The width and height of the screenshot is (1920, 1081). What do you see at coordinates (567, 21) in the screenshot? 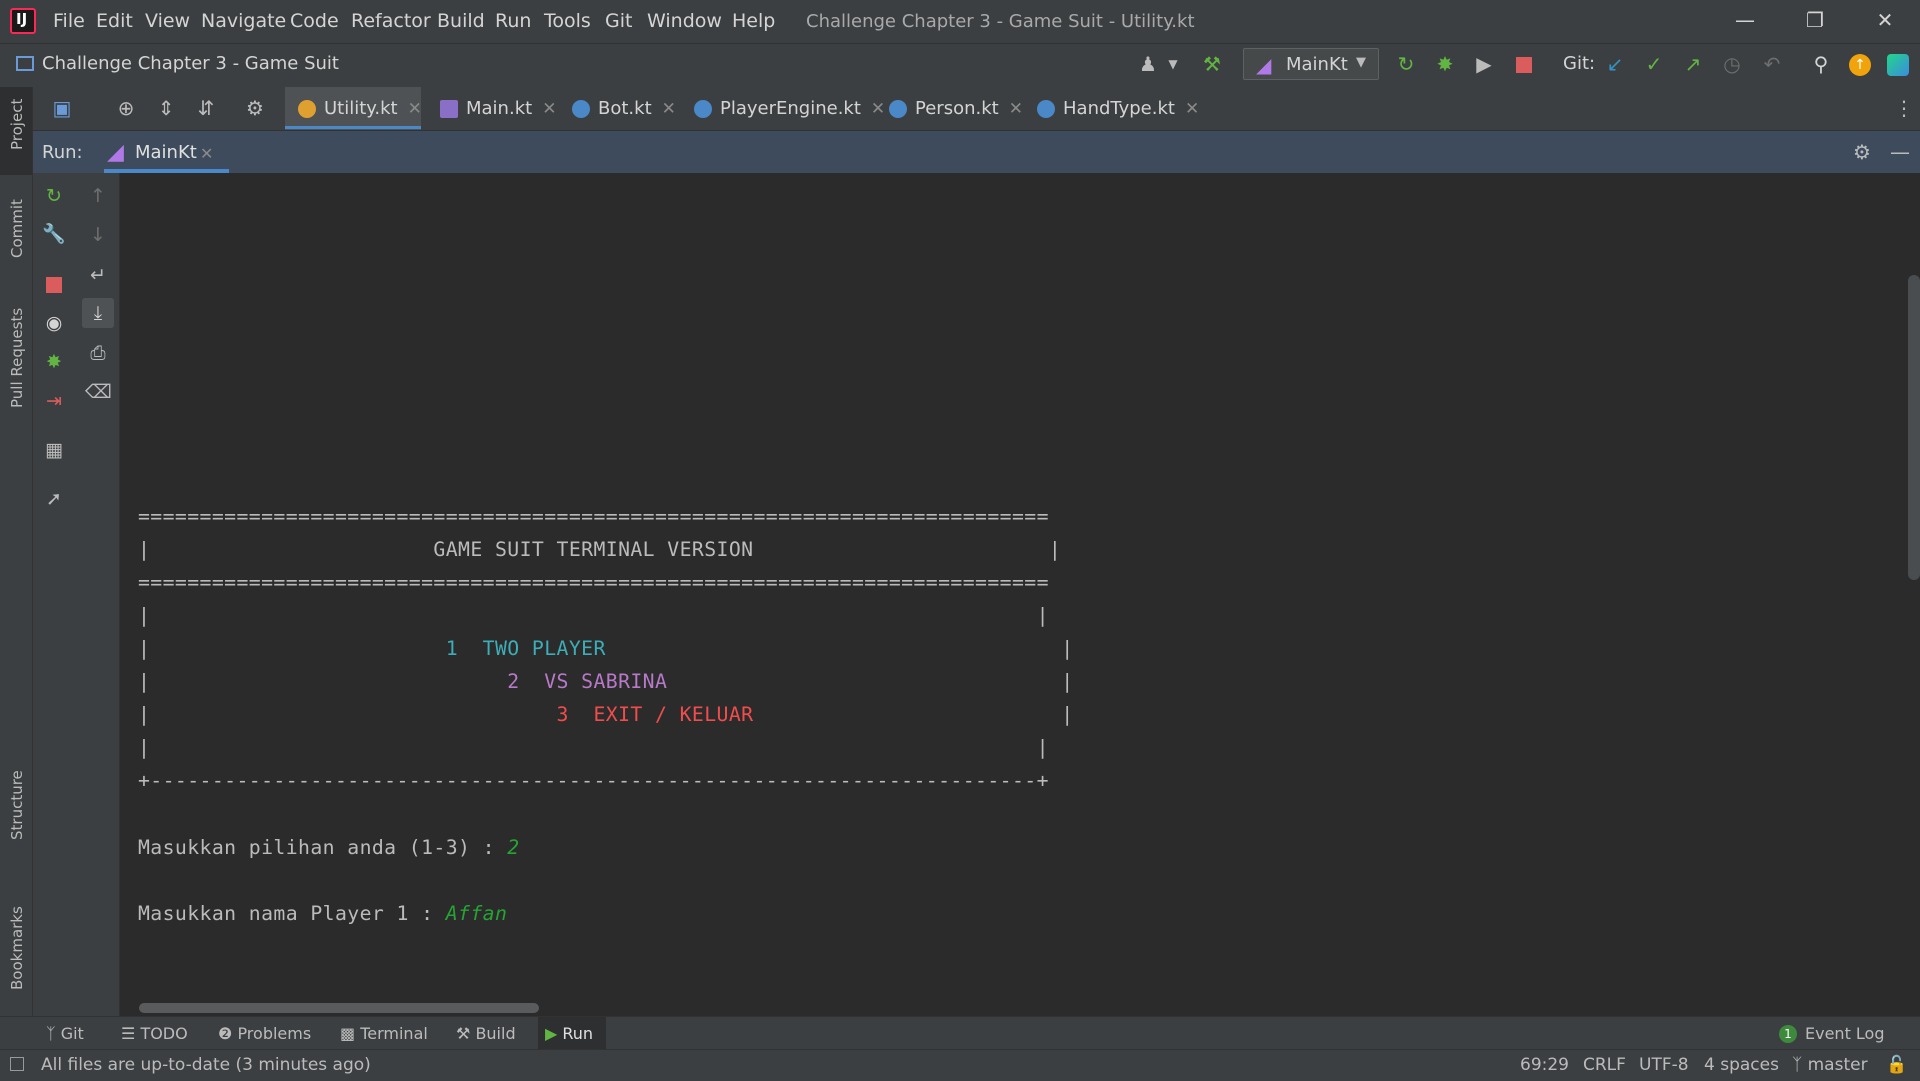
I see `menu-tools: Tools` at bounding box center [567, 21].